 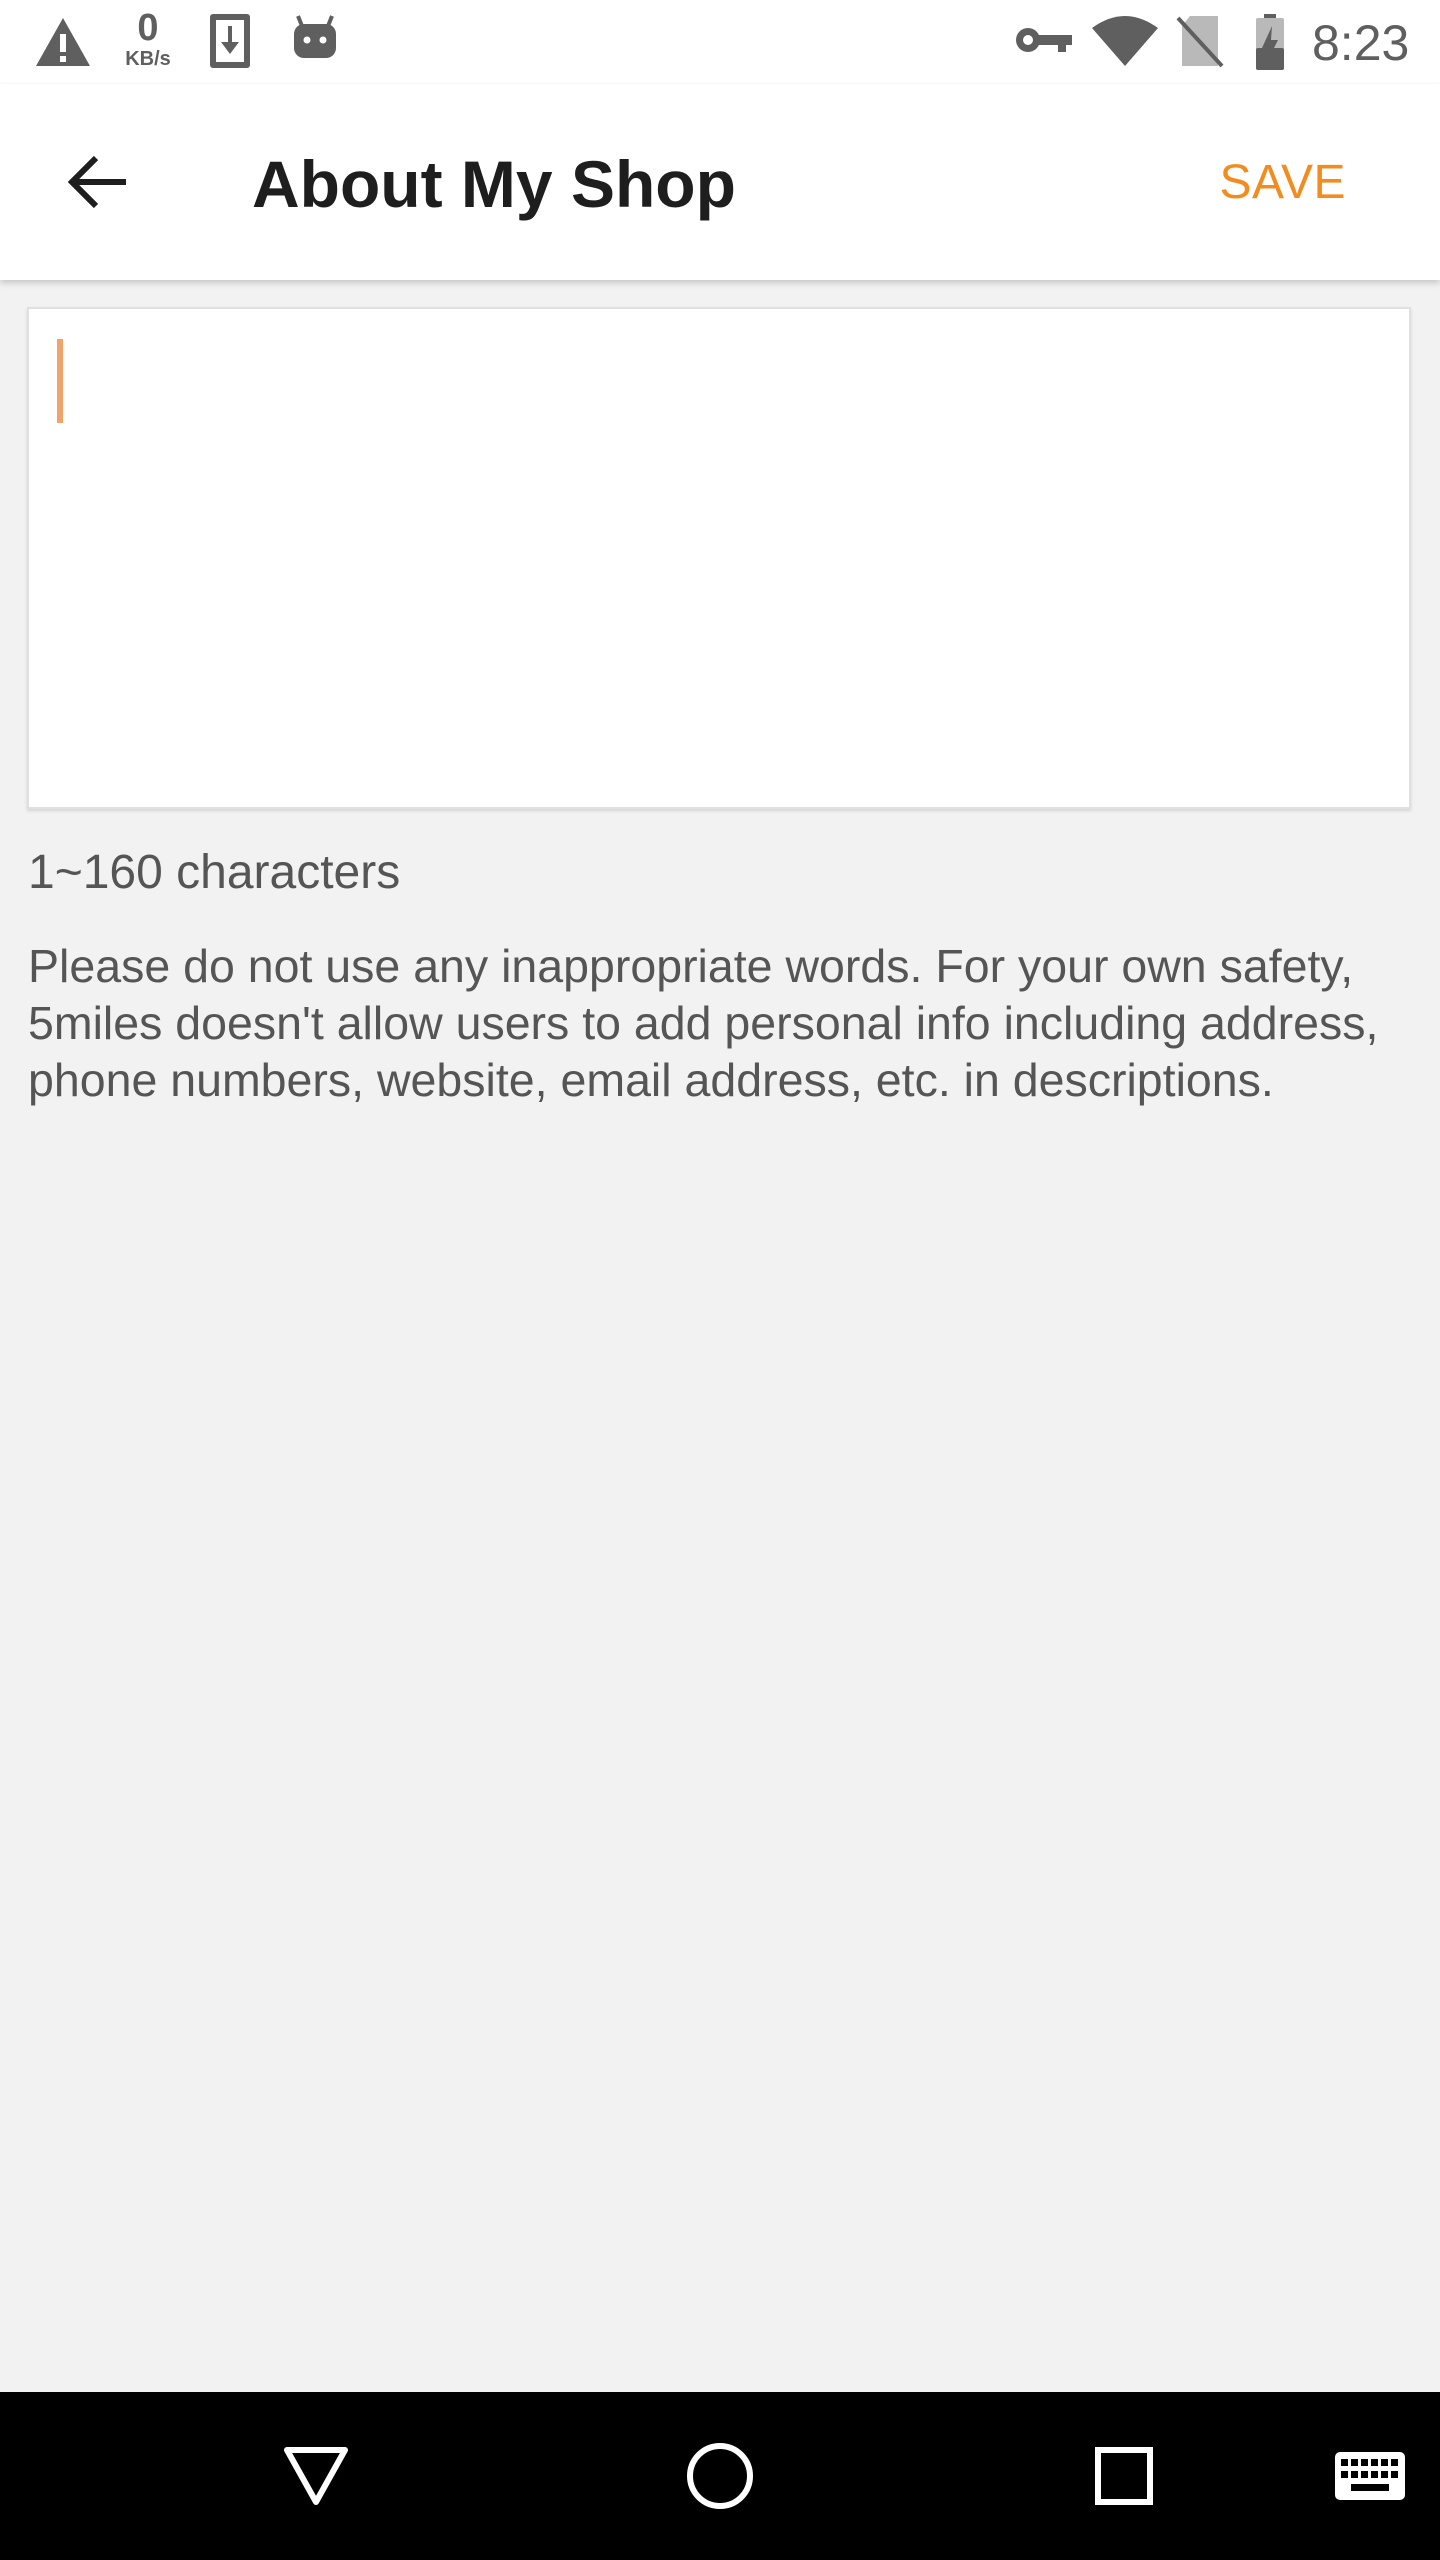 I want to click on save-button: SAVE, so click(x=1283, y=183).